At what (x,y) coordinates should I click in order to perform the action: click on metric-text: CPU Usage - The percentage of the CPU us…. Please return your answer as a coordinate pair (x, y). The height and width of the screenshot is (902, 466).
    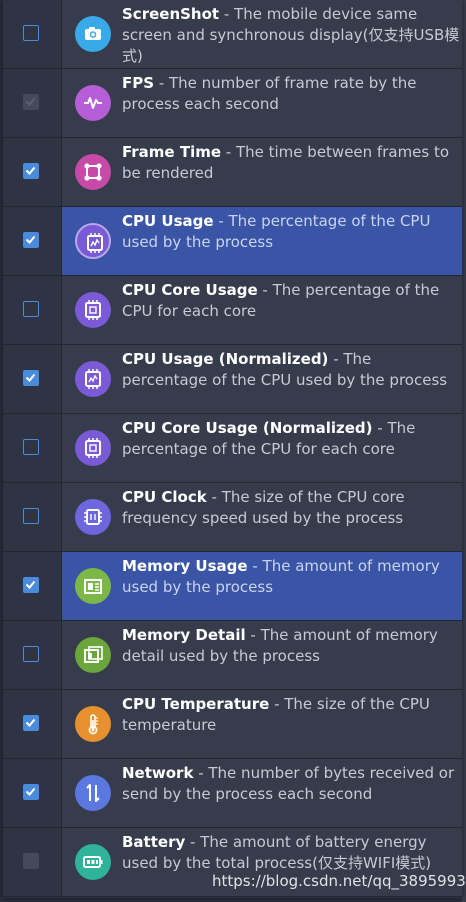
    Looking at the image, I should click on (291, 232).